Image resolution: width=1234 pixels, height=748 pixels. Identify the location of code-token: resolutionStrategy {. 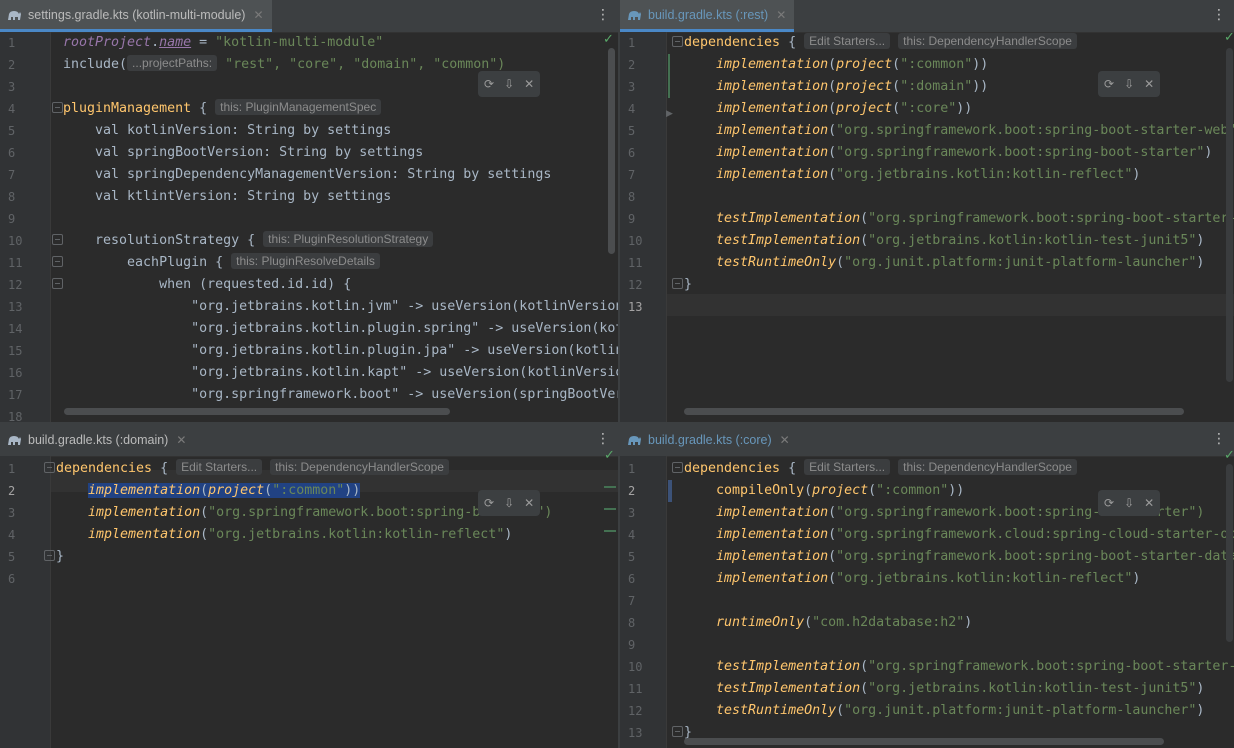
(163, 240).